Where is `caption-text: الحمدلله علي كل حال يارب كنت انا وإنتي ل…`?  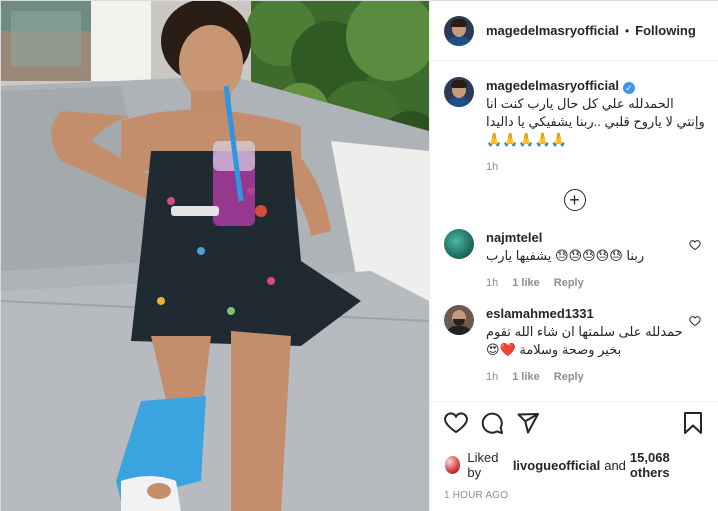
caption-text: الحمدلله علي كل حال يارب كنت انا وإنتي ل… is located at coordinates (595, 121).